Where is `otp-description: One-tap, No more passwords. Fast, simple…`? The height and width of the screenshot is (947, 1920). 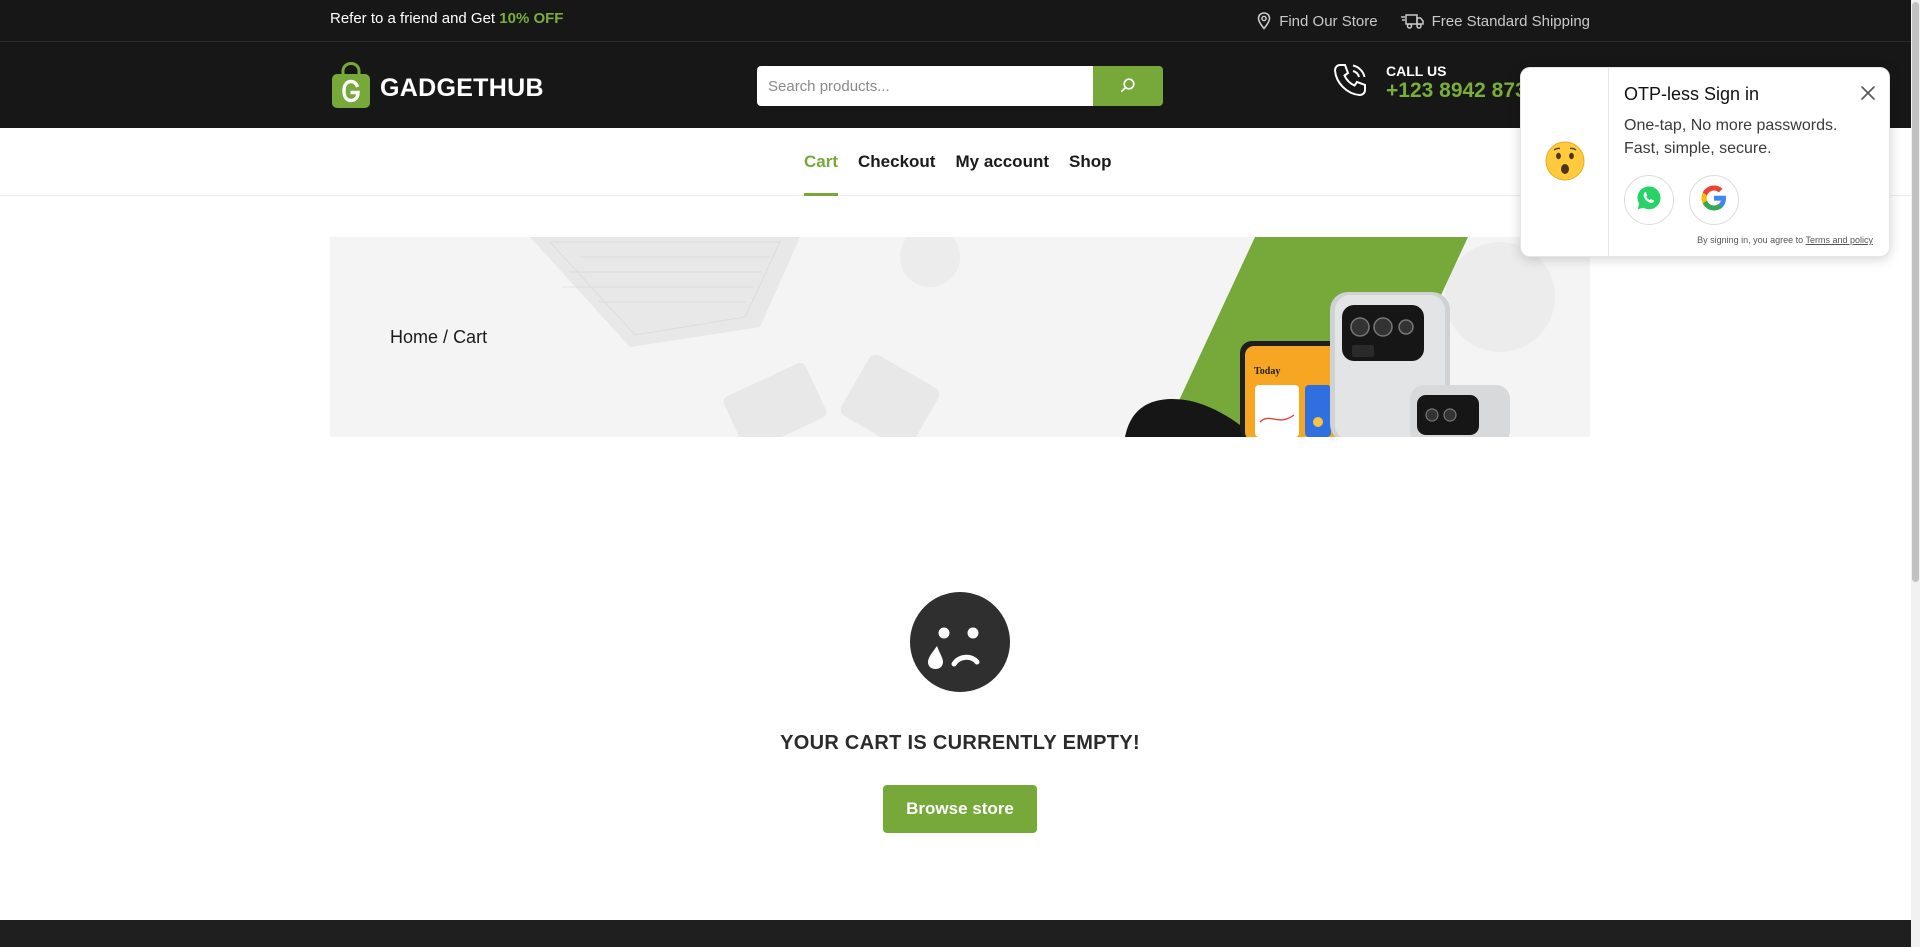
otp-description: One-tap, No more passwords. Fast, simple… is located at coordinates (1749, 137).